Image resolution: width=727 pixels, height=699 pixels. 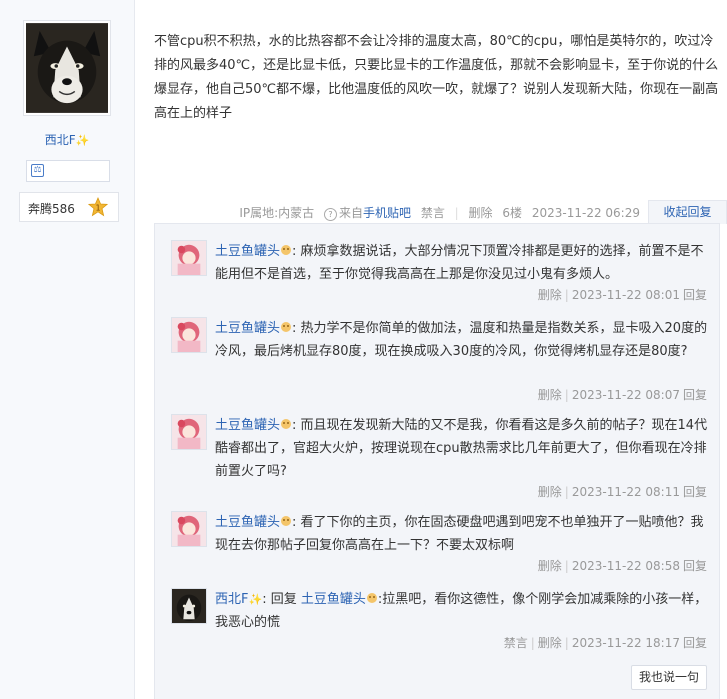 I want to click on level-badge: 奔腾586 1, so click(x=69, y=207).